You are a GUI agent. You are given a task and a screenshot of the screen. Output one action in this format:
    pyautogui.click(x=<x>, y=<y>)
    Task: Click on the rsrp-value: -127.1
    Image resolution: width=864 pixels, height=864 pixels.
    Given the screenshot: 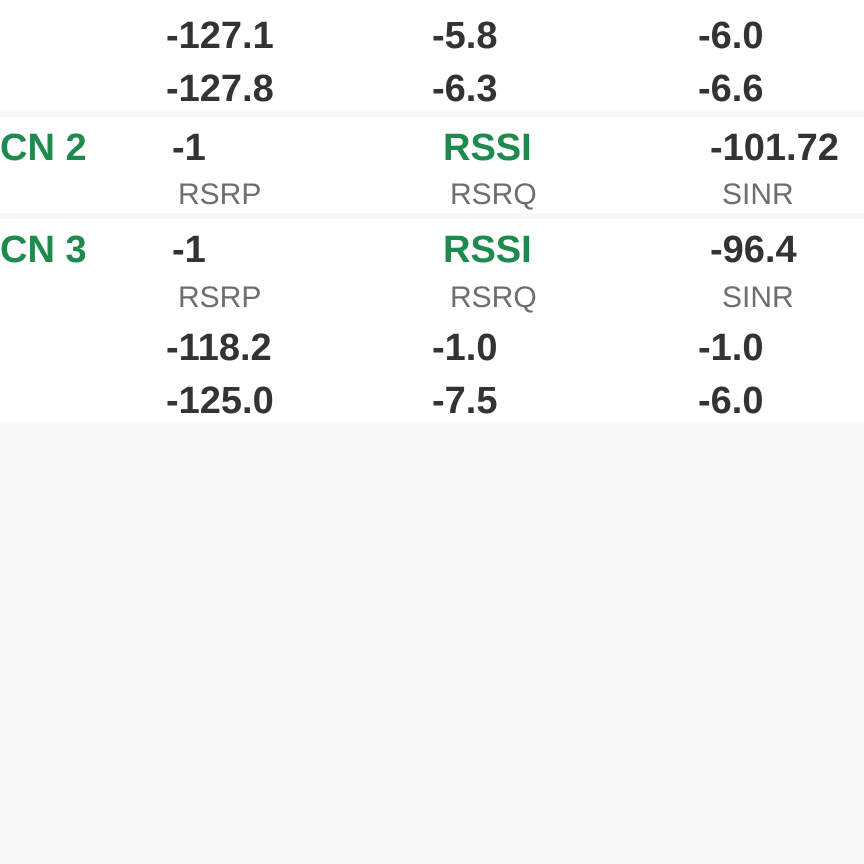 What is the action you would take?
    pyautogui.click(x=220, y=36)
    